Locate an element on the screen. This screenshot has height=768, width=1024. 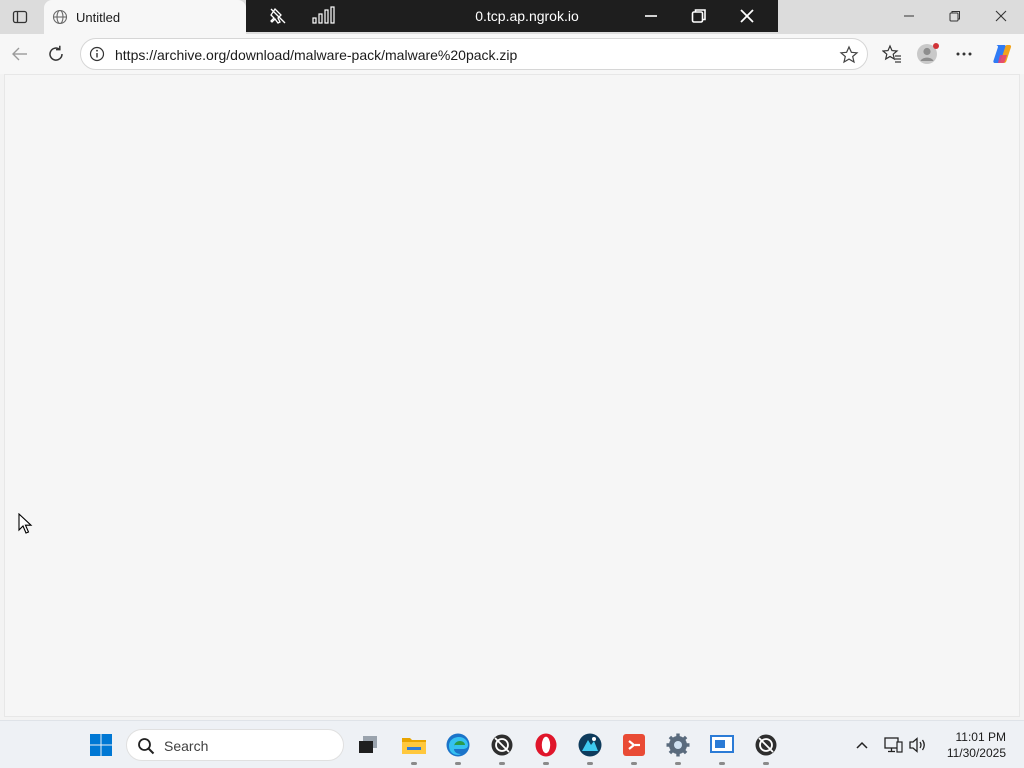
window-restore-button is located at coordinates (955, 16).